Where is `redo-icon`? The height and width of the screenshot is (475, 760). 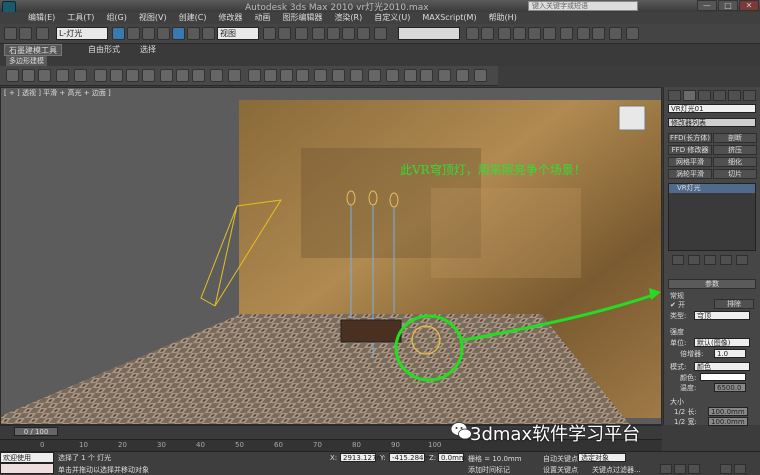
redo-icon is located at coordinates (25, 33).